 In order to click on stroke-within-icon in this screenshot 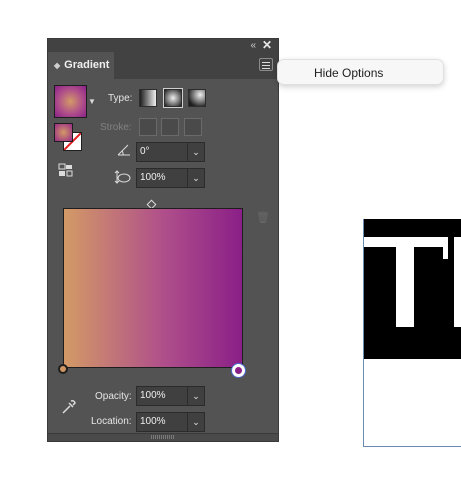, I will do `click(148, 127)`.